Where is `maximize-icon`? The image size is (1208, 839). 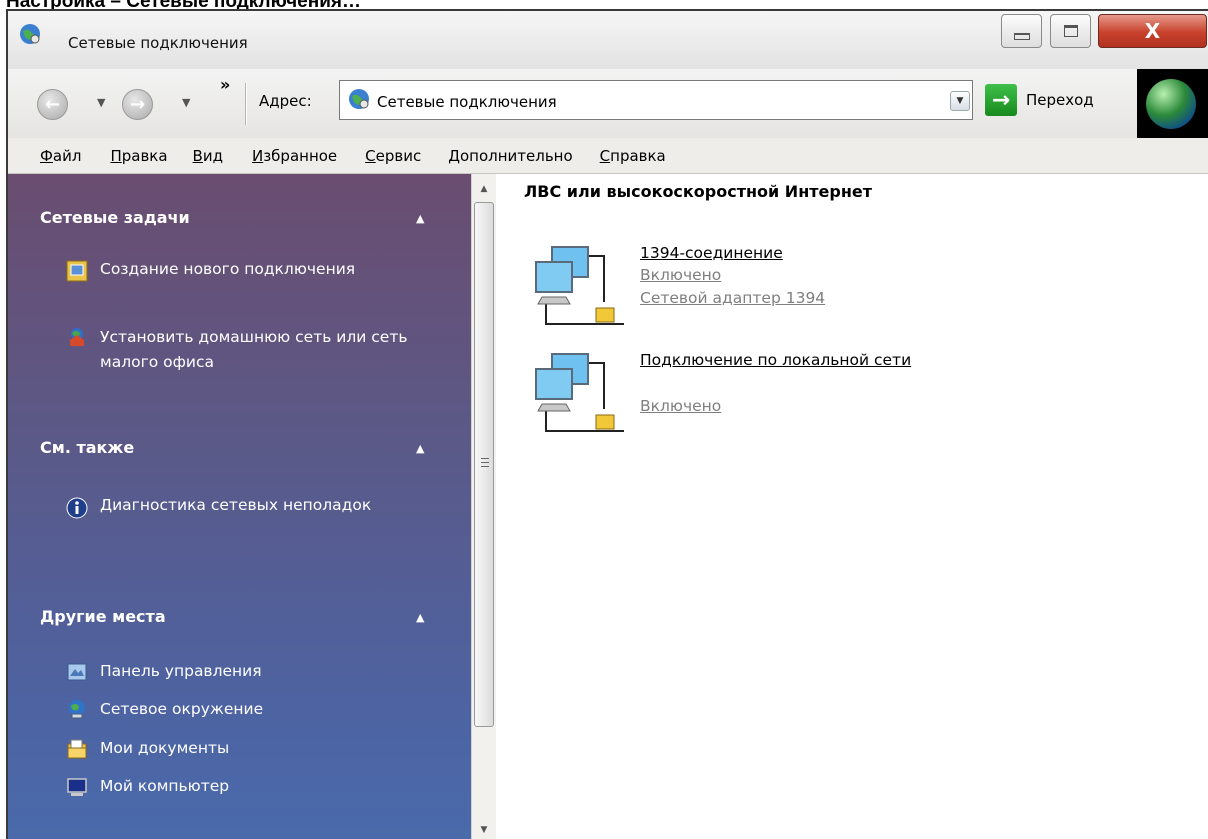
maximize-icon is located at coordinates (1070, 31).